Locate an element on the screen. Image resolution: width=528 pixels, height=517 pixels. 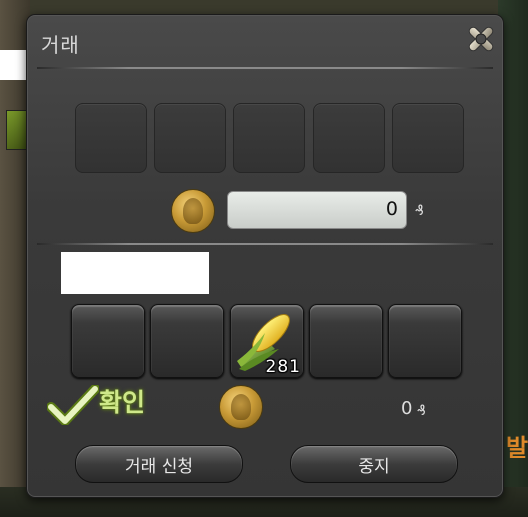
partner-gil-unit: ₰ is located at coordinates (421, 411).